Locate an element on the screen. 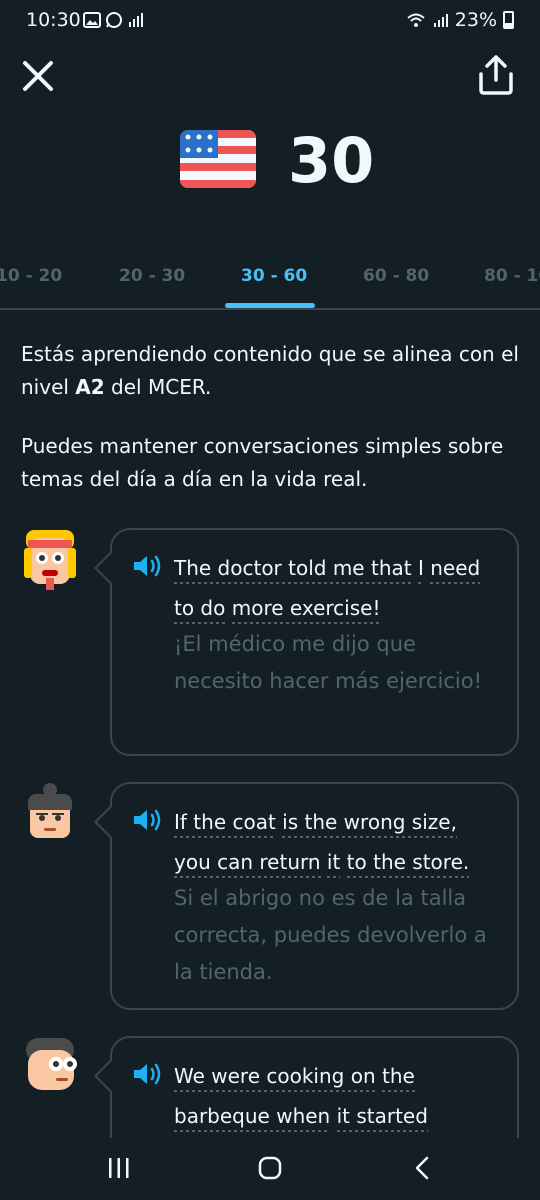 This screenshot has height=1200, width=540. word-chunk: to the store. is located at coordinates (408, 864).